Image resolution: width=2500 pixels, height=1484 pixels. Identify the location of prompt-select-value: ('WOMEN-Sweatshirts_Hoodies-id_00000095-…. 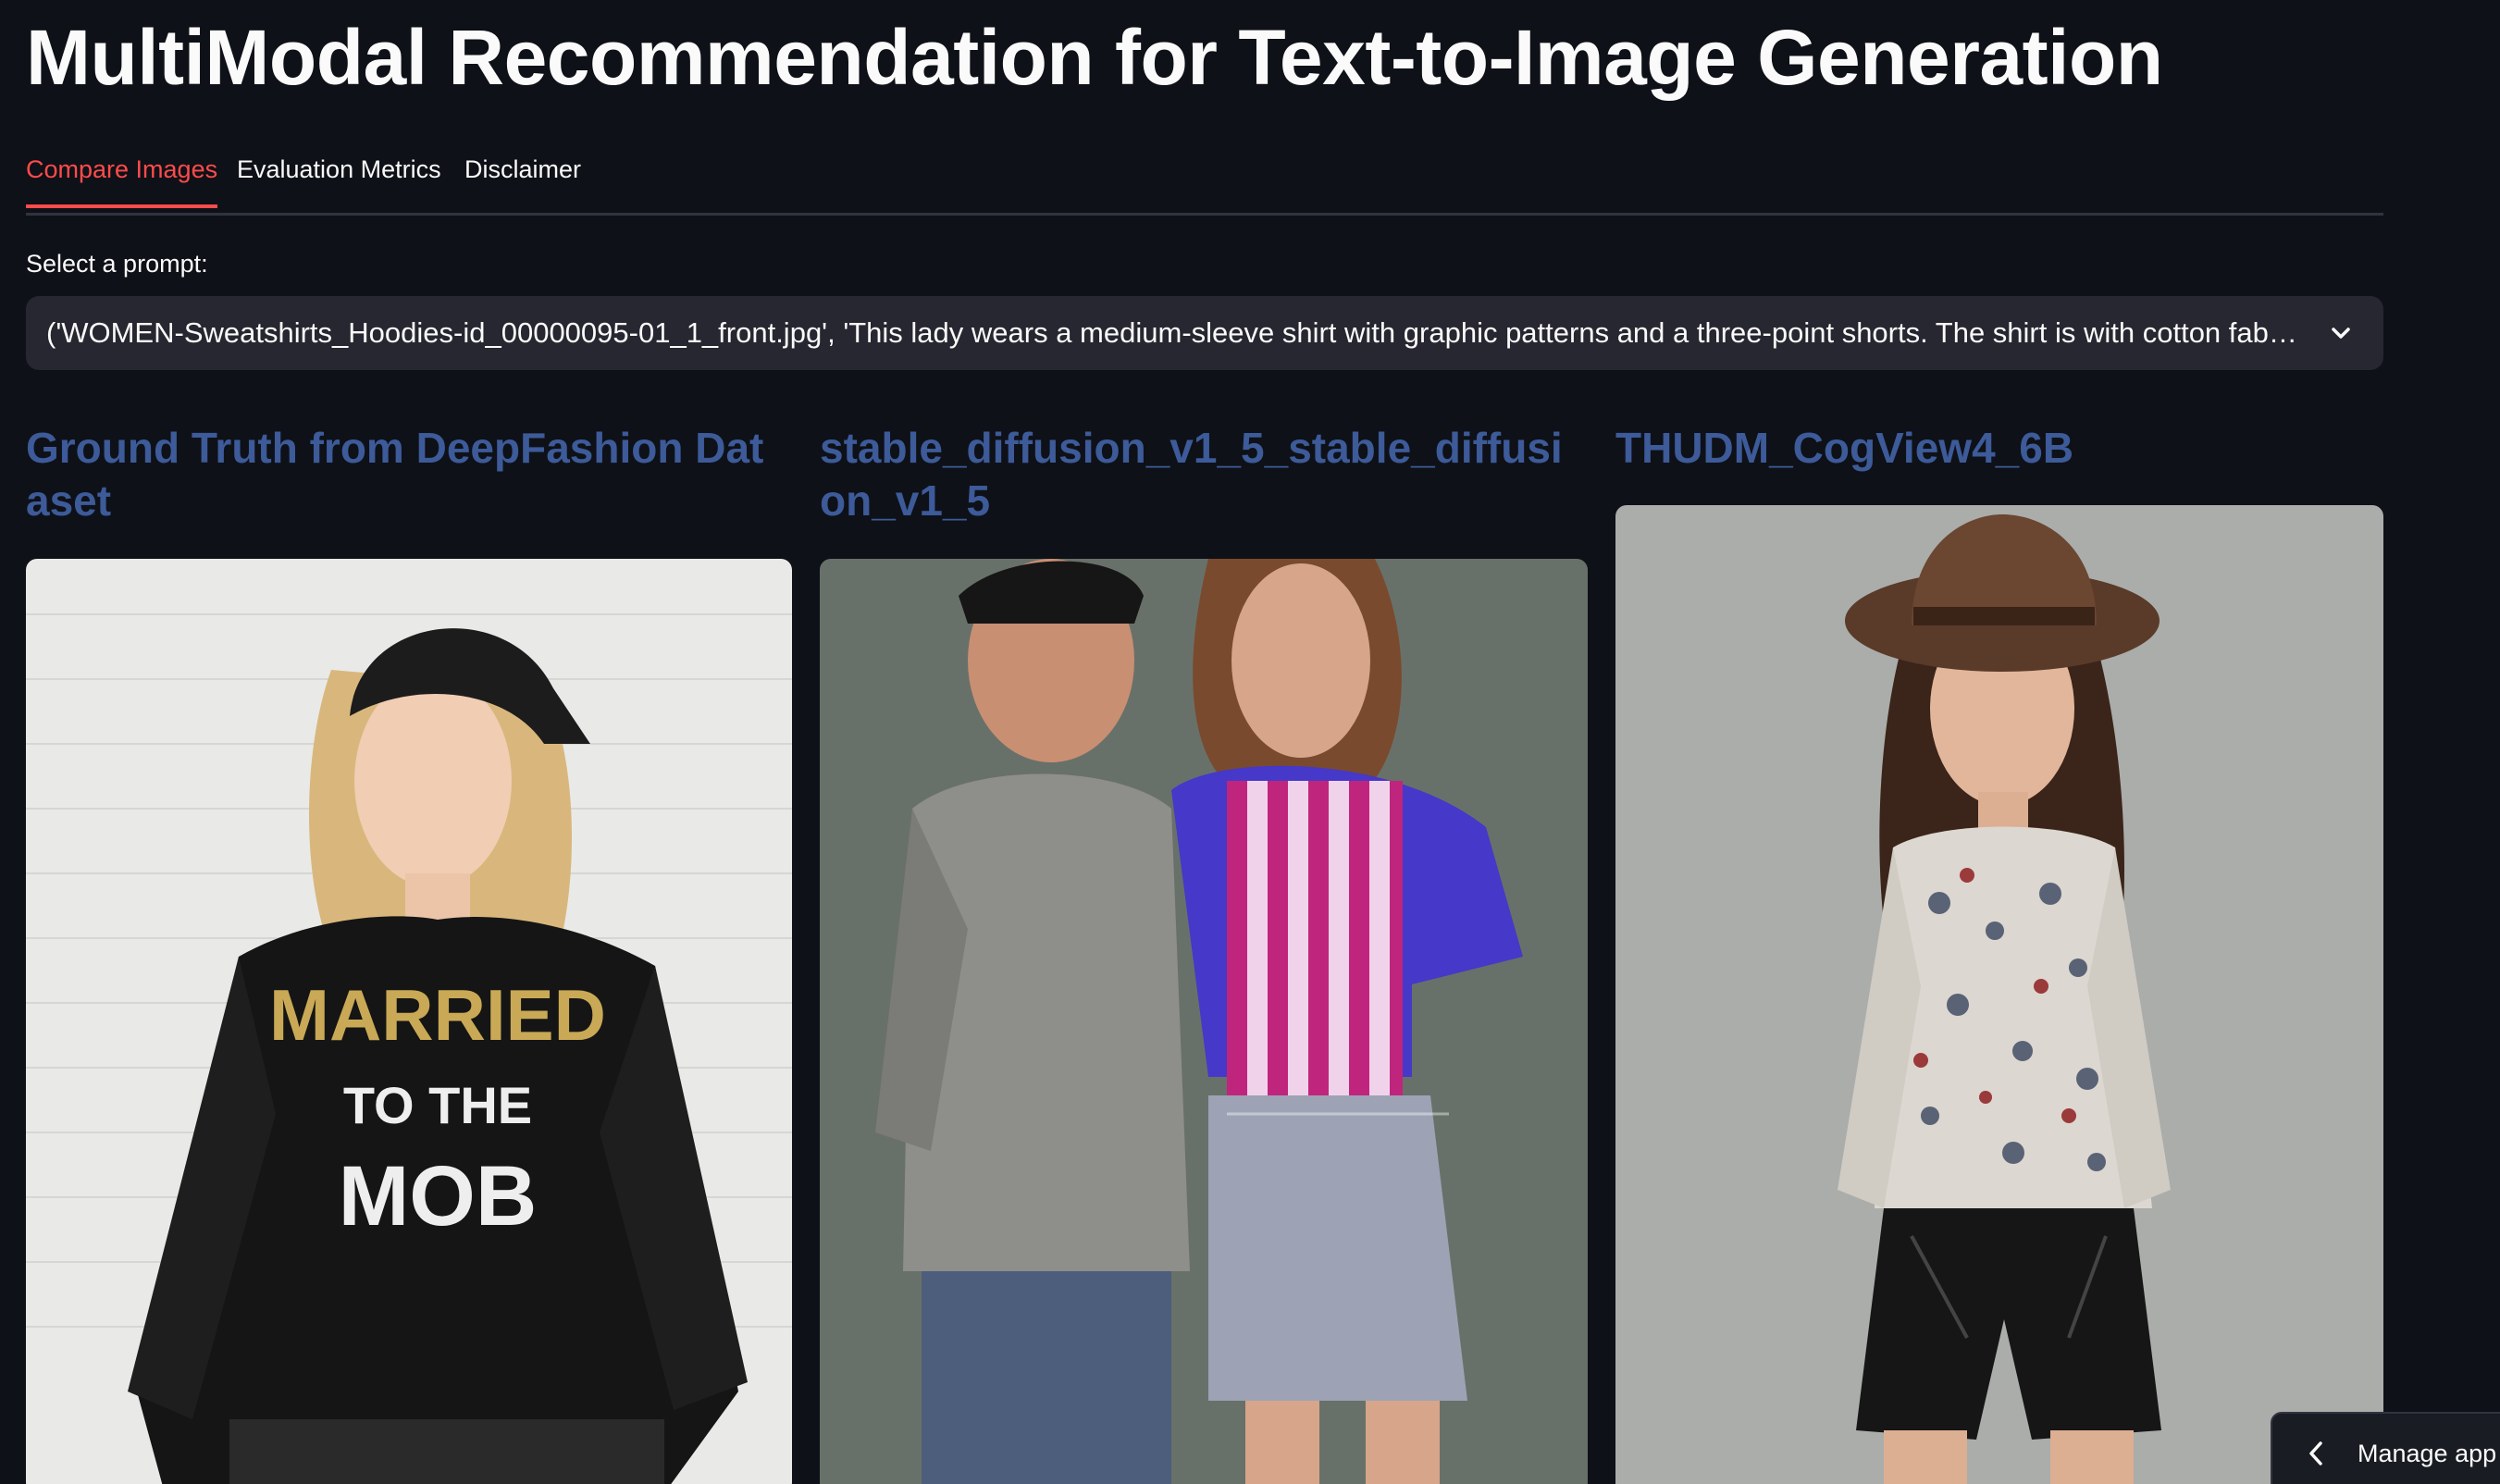
(1175, 332).